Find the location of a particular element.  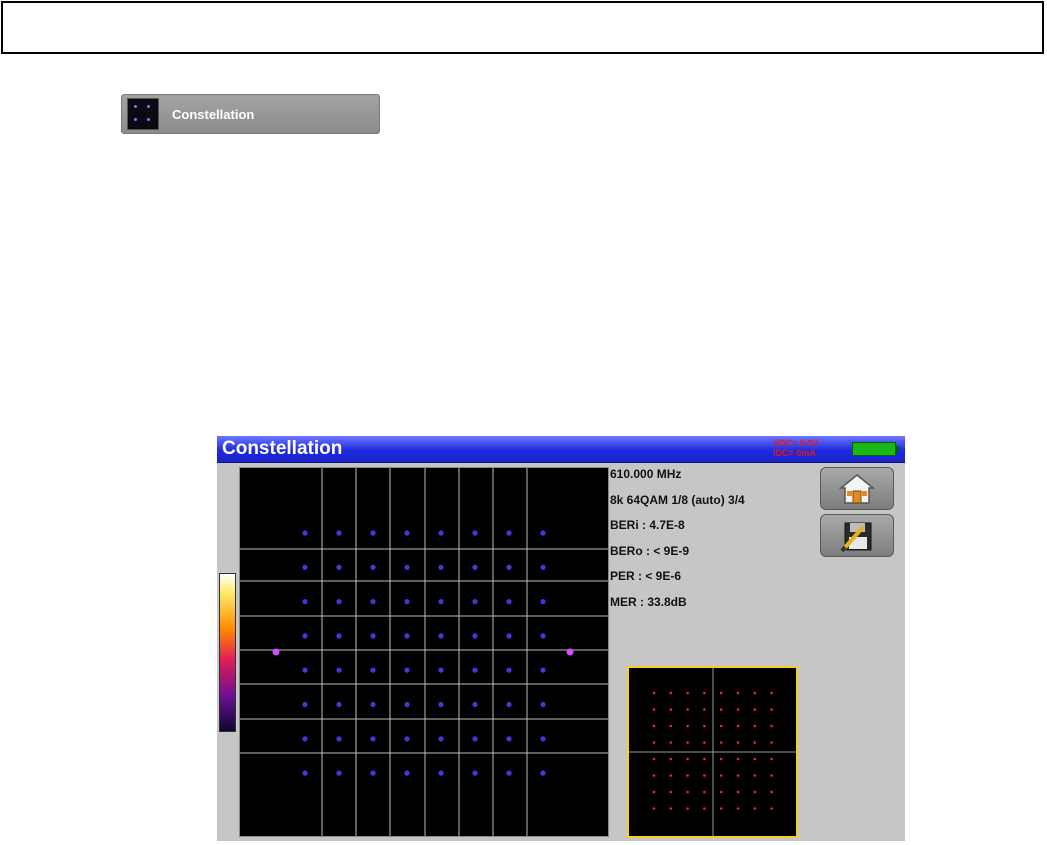

reference-constellation is located at coordinates (712, 752).